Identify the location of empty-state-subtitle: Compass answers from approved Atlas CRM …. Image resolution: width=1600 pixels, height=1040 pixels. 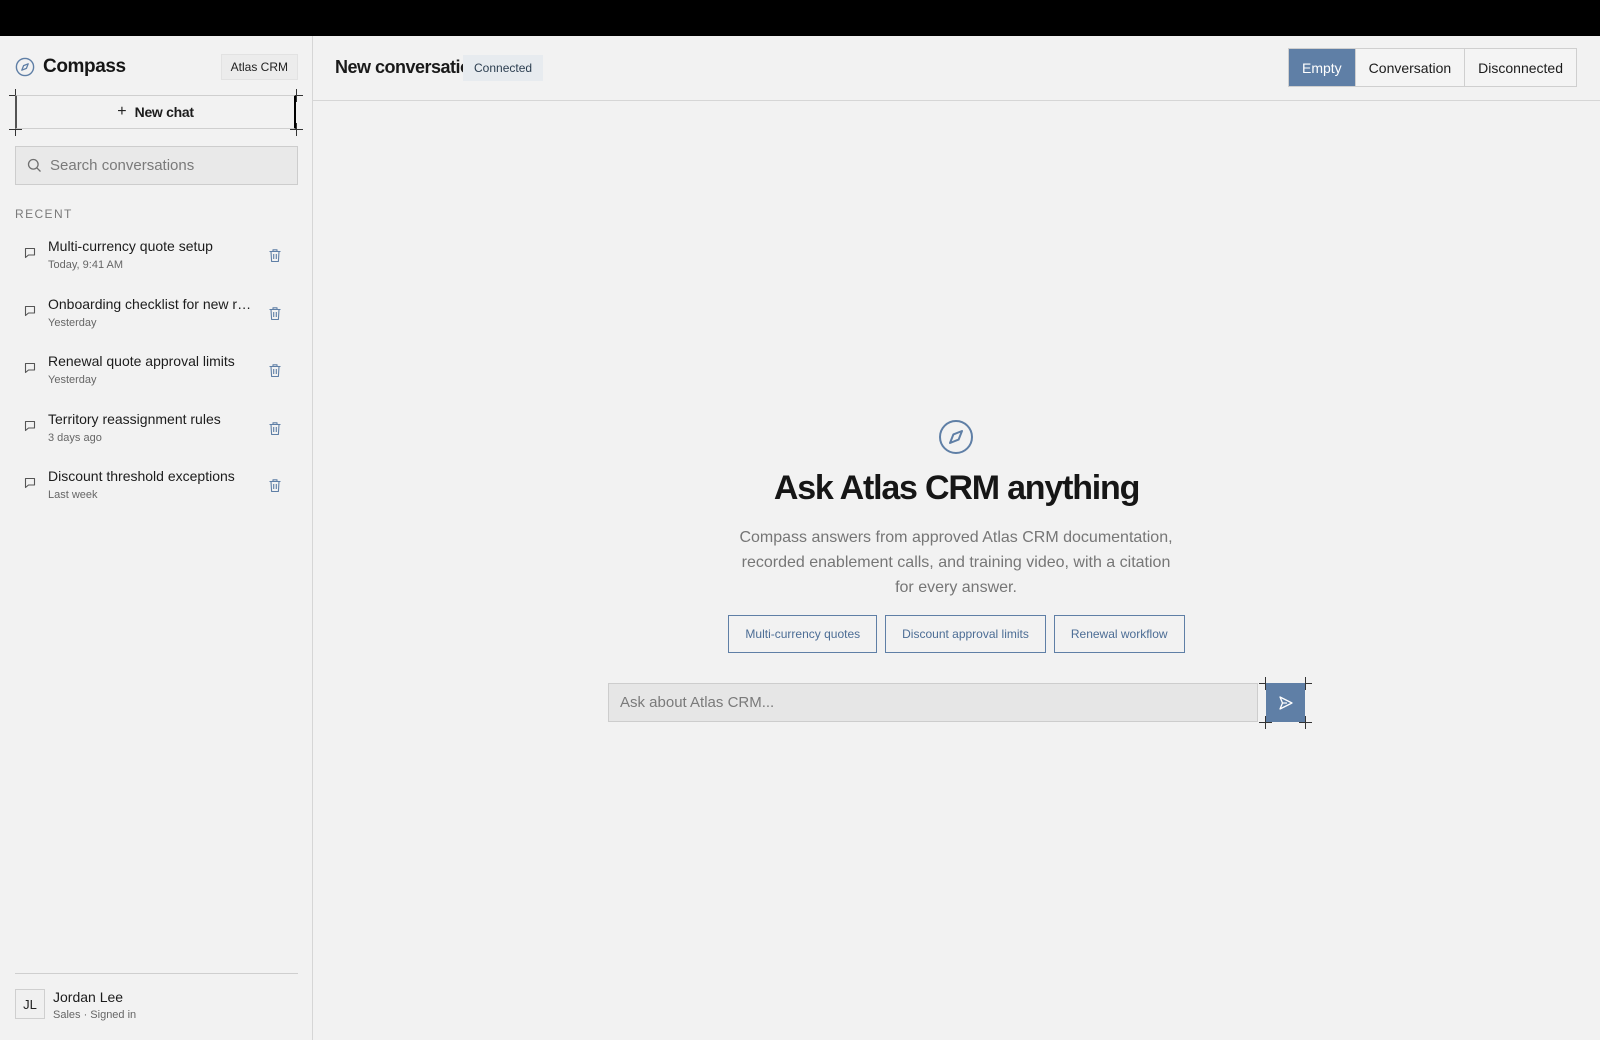
(956, 562).